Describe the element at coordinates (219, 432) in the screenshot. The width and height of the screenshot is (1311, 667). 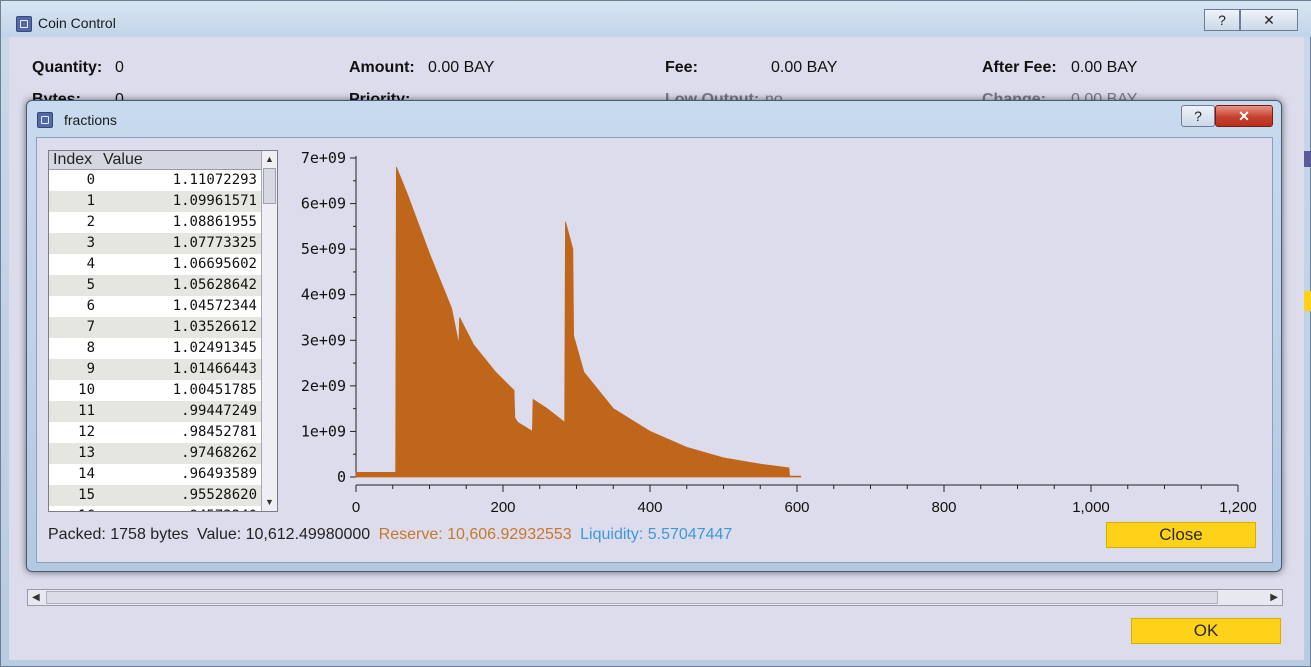
I see `row-value: .98452781` at that location.